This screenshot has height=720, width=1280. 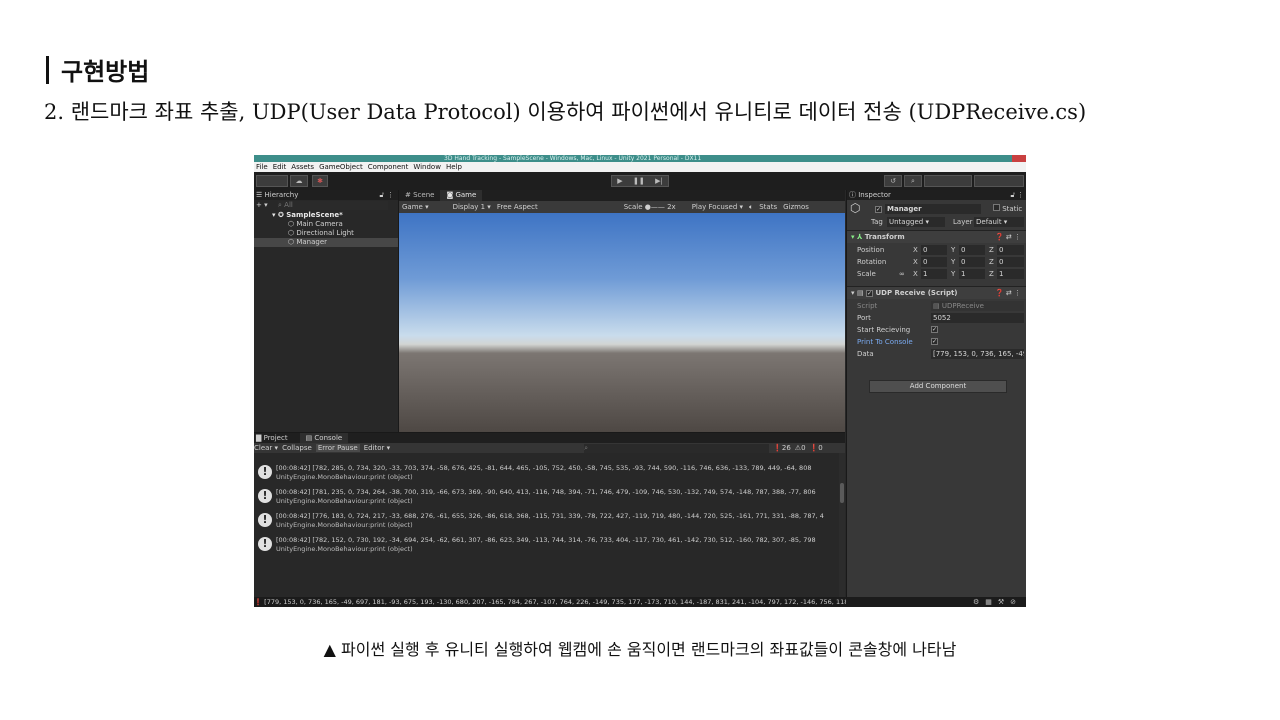 What do you see at coordinates (377, 448) in the screenshot?
I see `editor-dropdown: Editor ▾` at bounding box center [377, 448].